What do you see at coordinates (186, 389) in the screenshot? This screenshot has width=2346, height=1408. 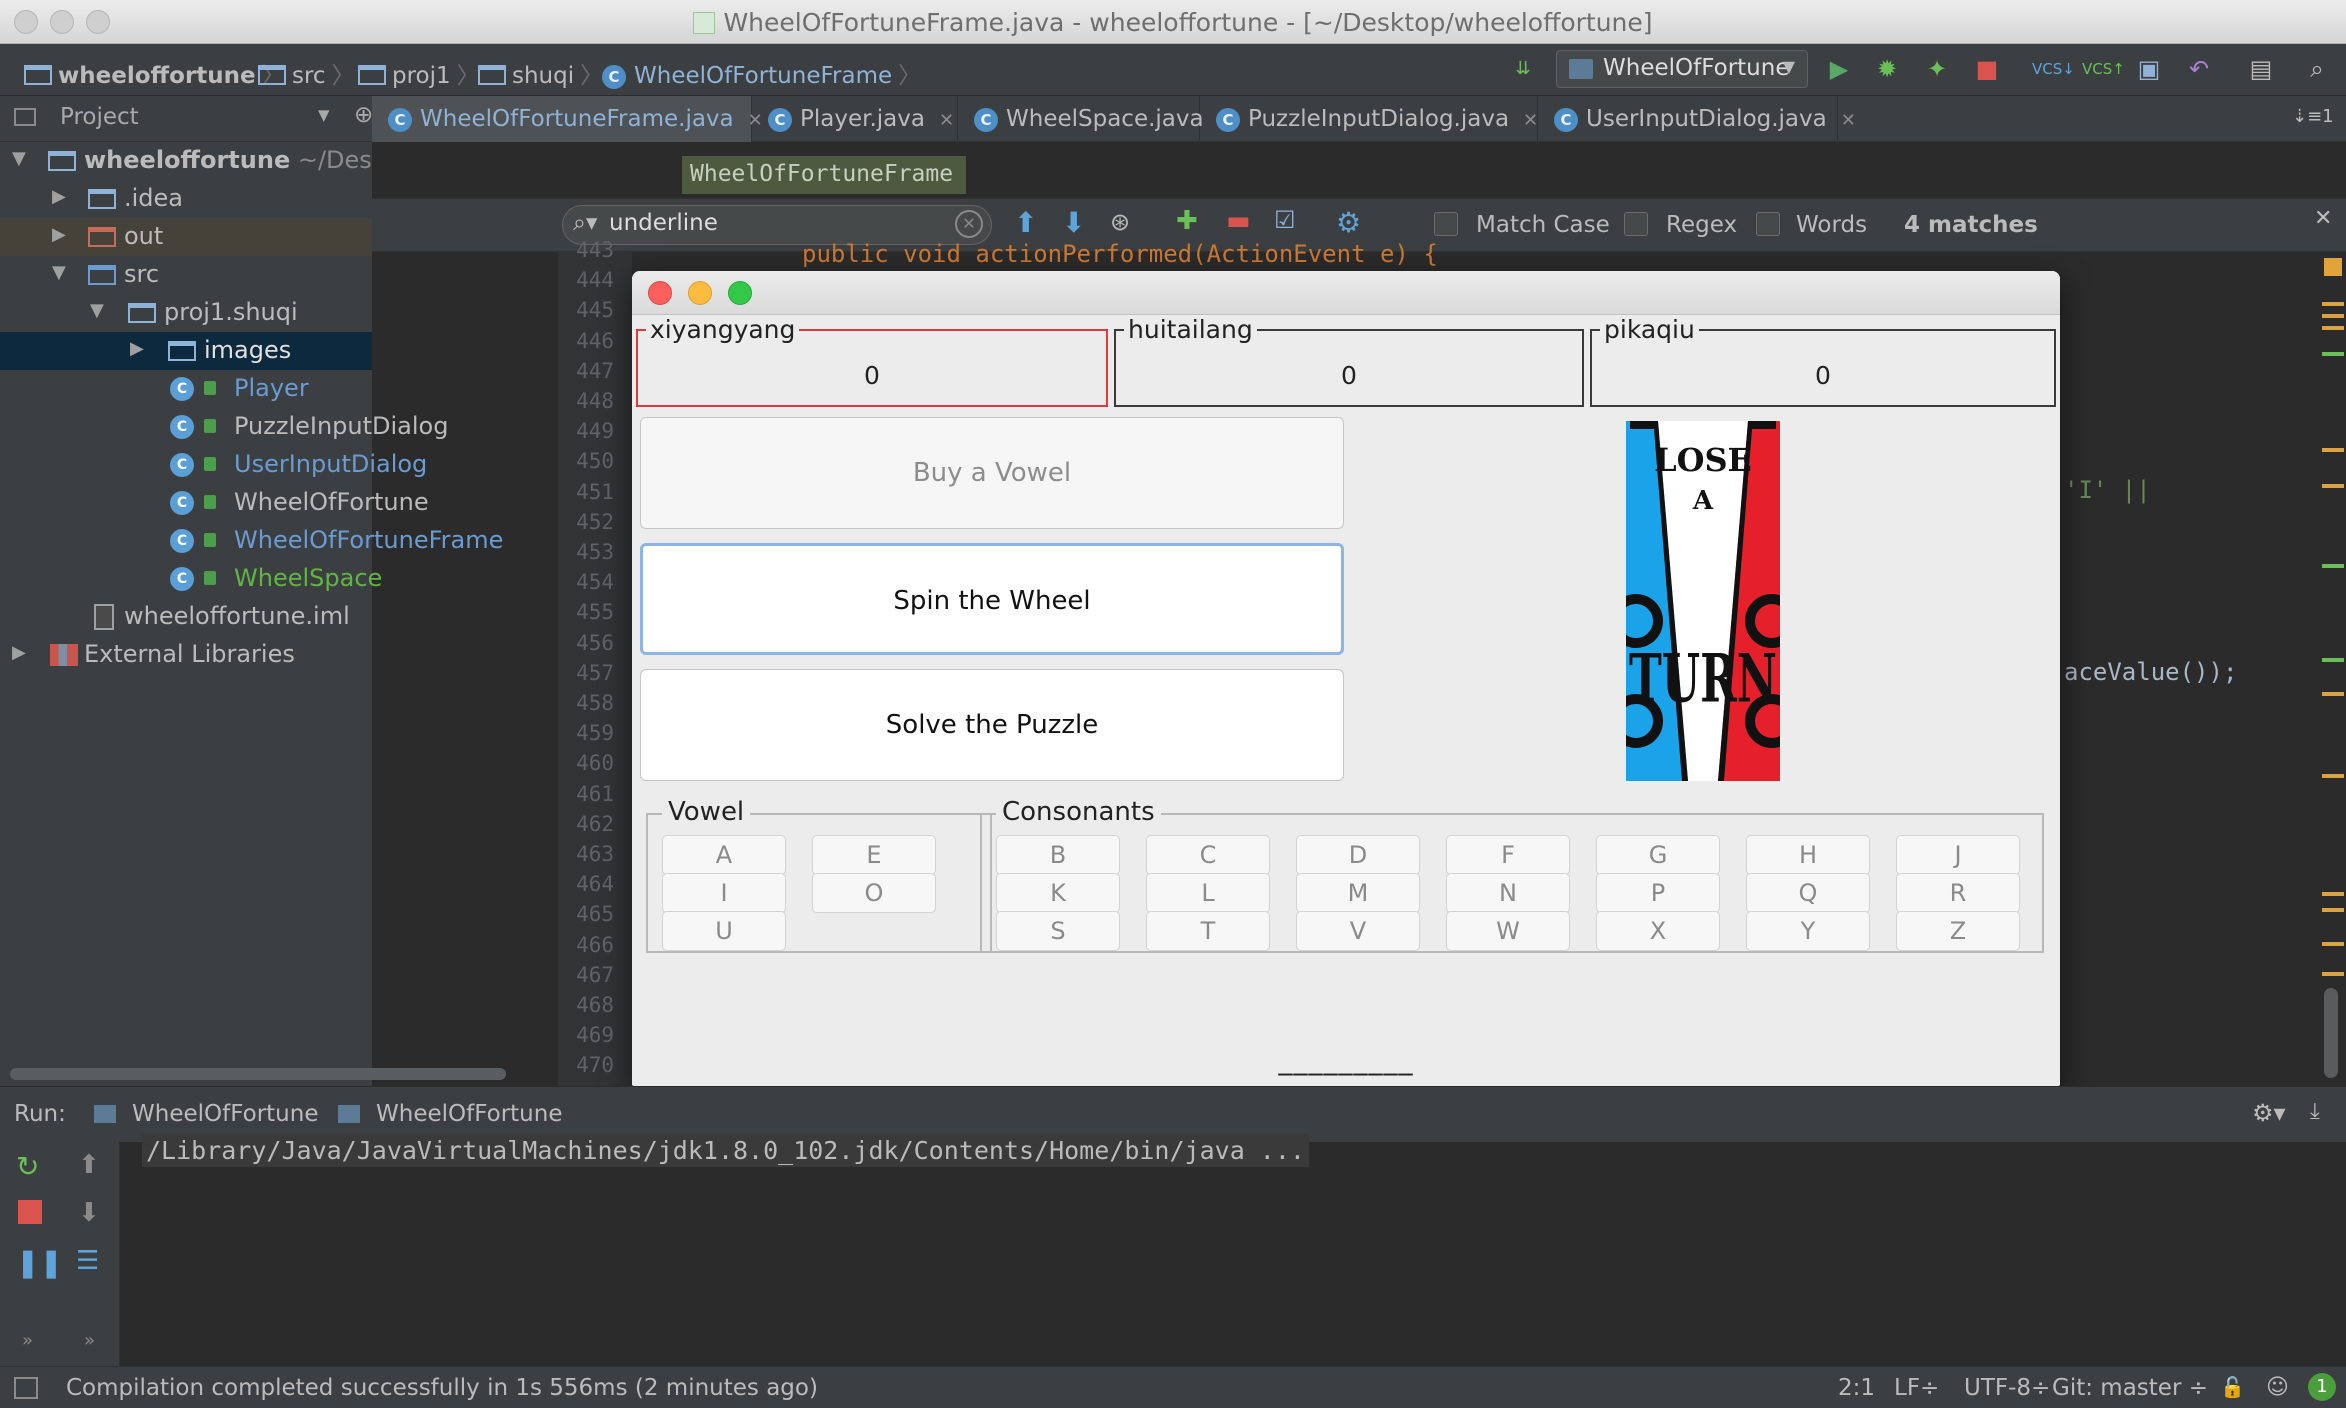 I see `tree-item-player: C Player` at bounding box center [186, 389].